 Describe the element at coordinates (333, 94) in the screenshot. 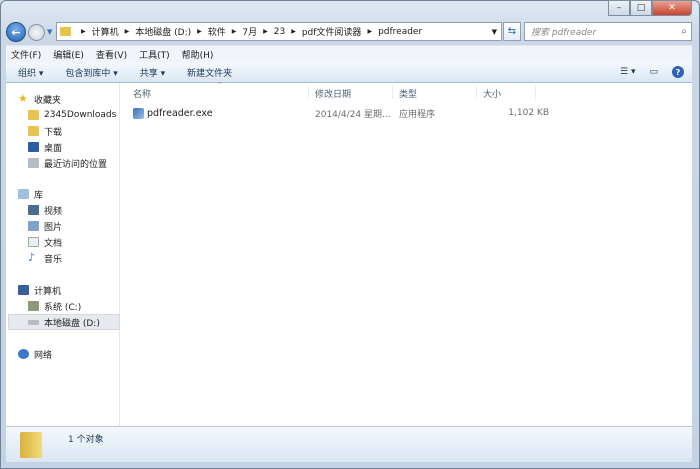

I see `column-header-date: 修改日期` at that location.